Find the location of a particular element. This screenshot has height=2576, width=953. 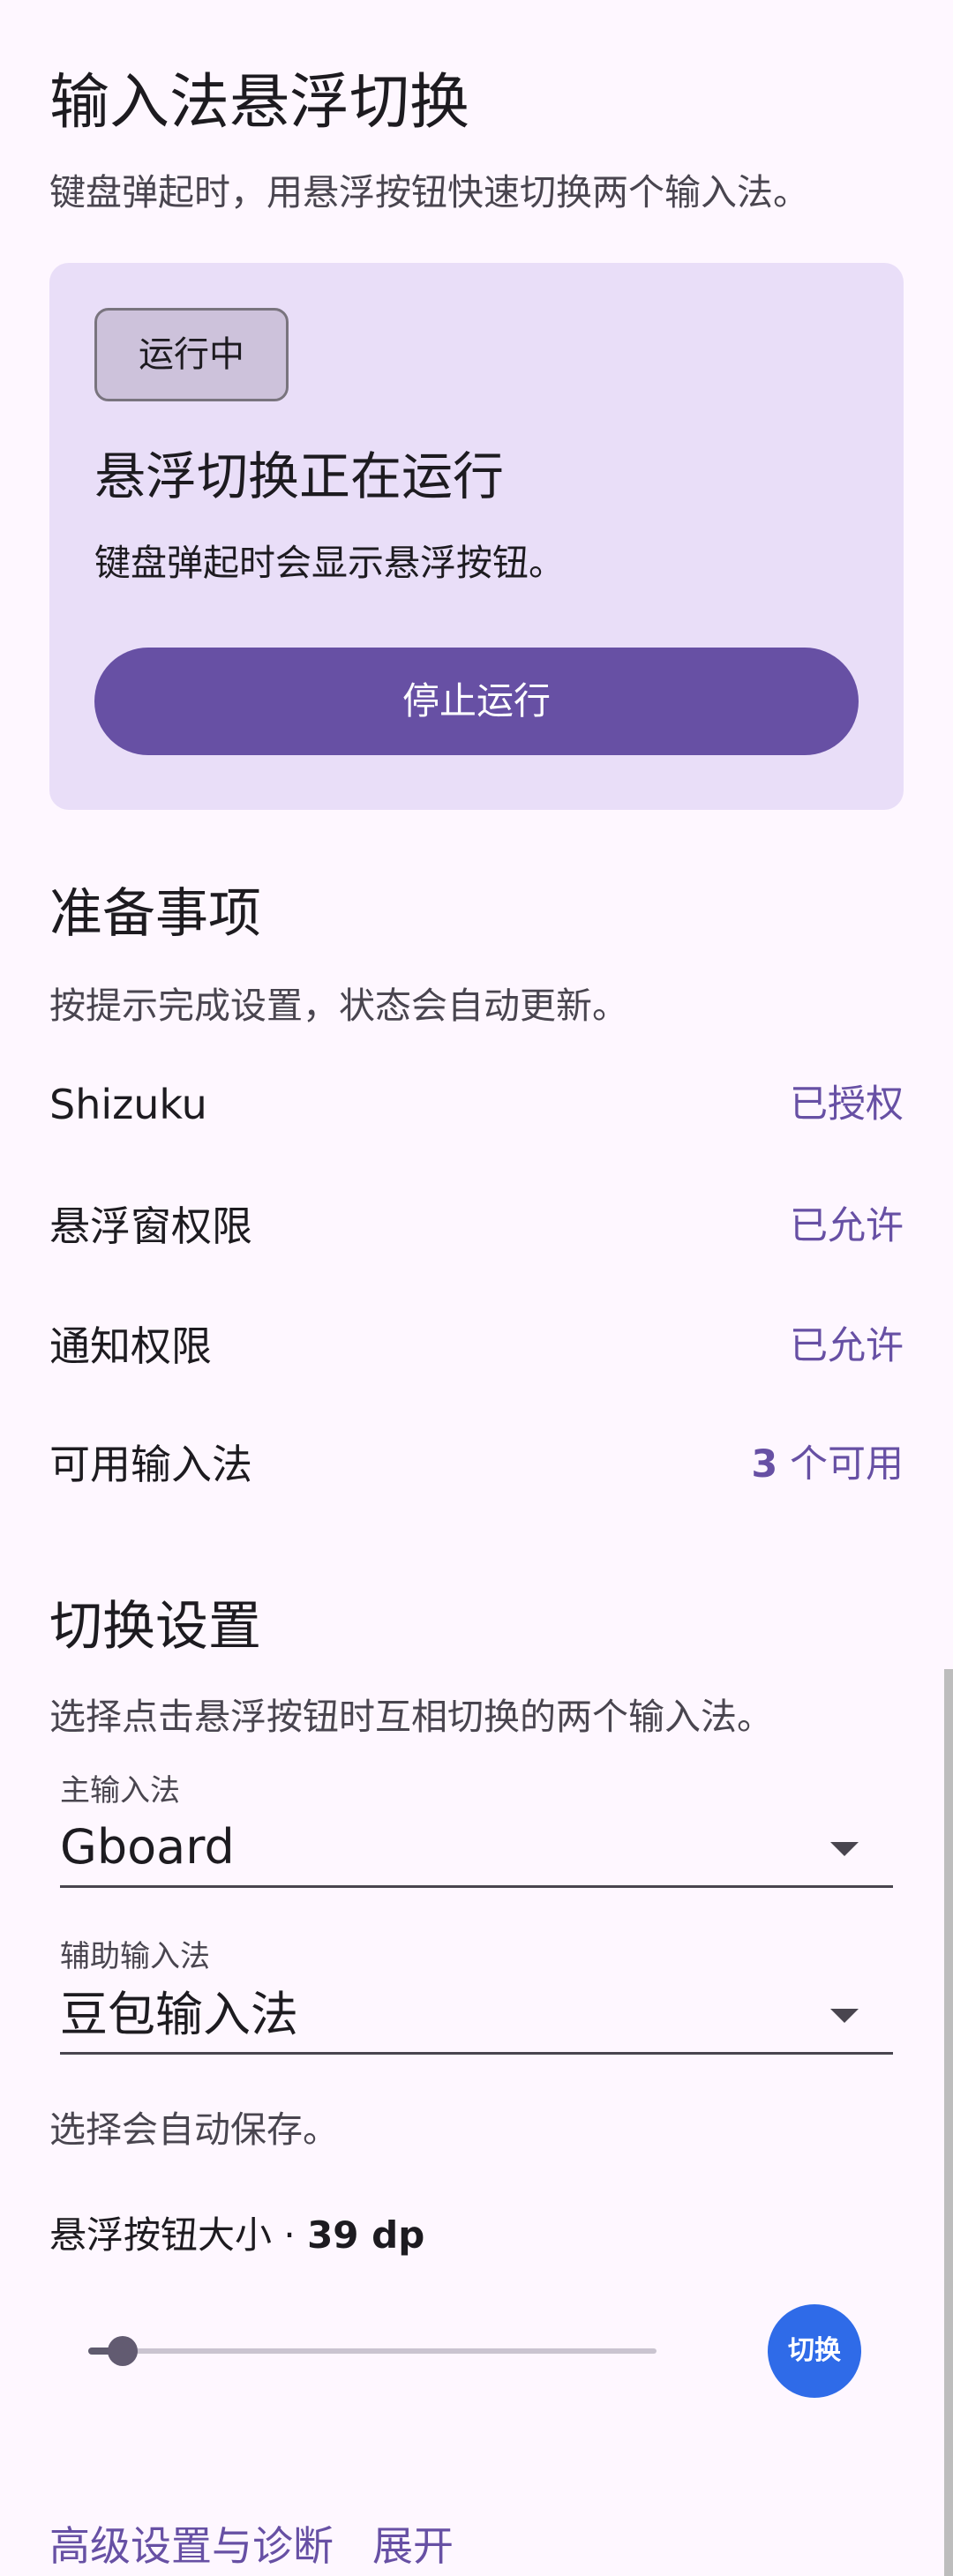

autosave-note: 选择会自动保存。 is located at coordinates (194, 2129).